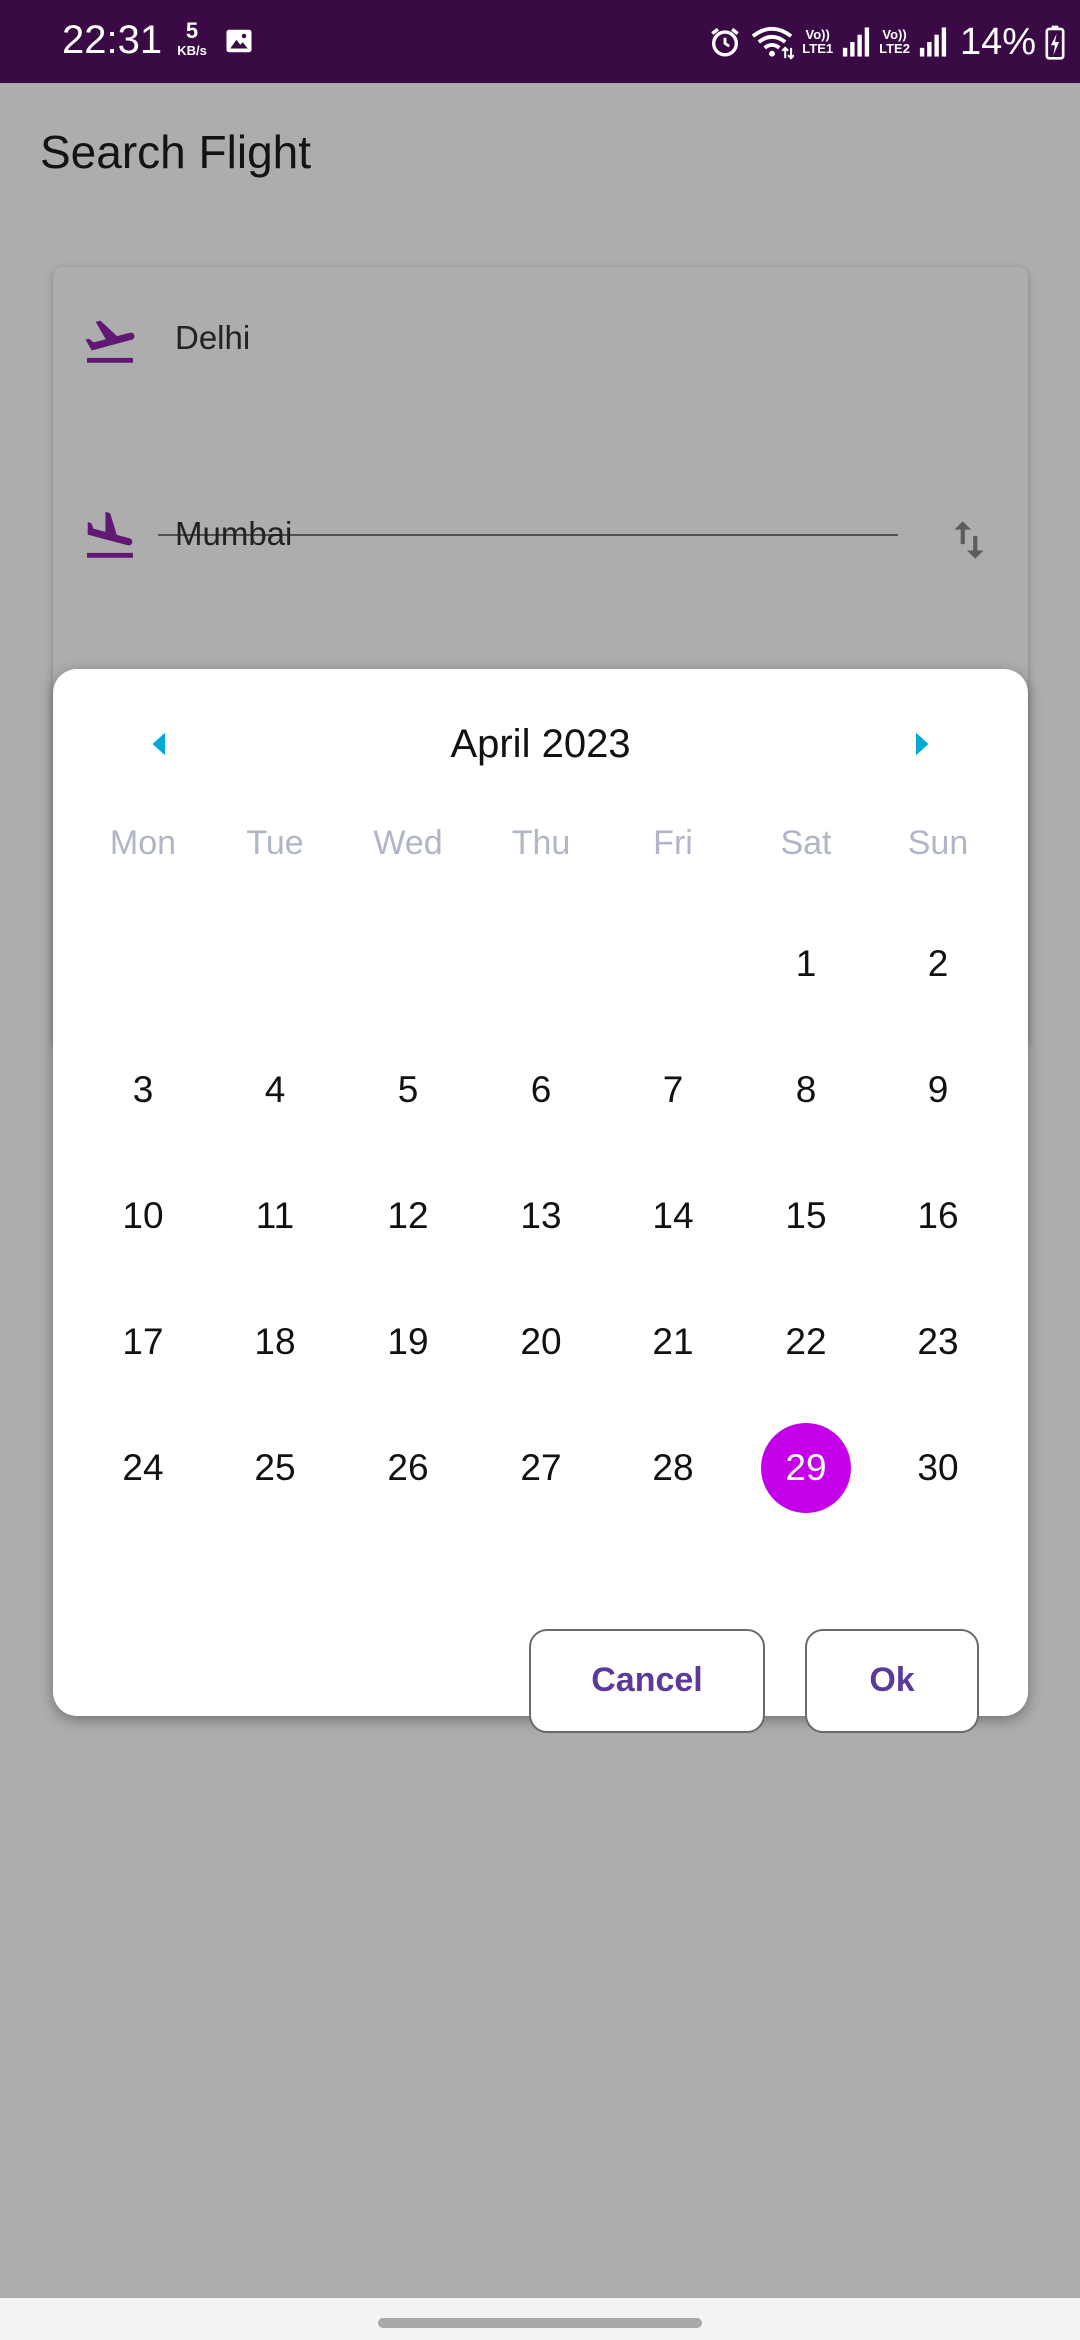 This screenshot has width=1080, height=2340. What do you see at coordinates (817, 34) in the screenshot?
I see `sim1-label-top: Vo))` at bounding box center [817, 34].